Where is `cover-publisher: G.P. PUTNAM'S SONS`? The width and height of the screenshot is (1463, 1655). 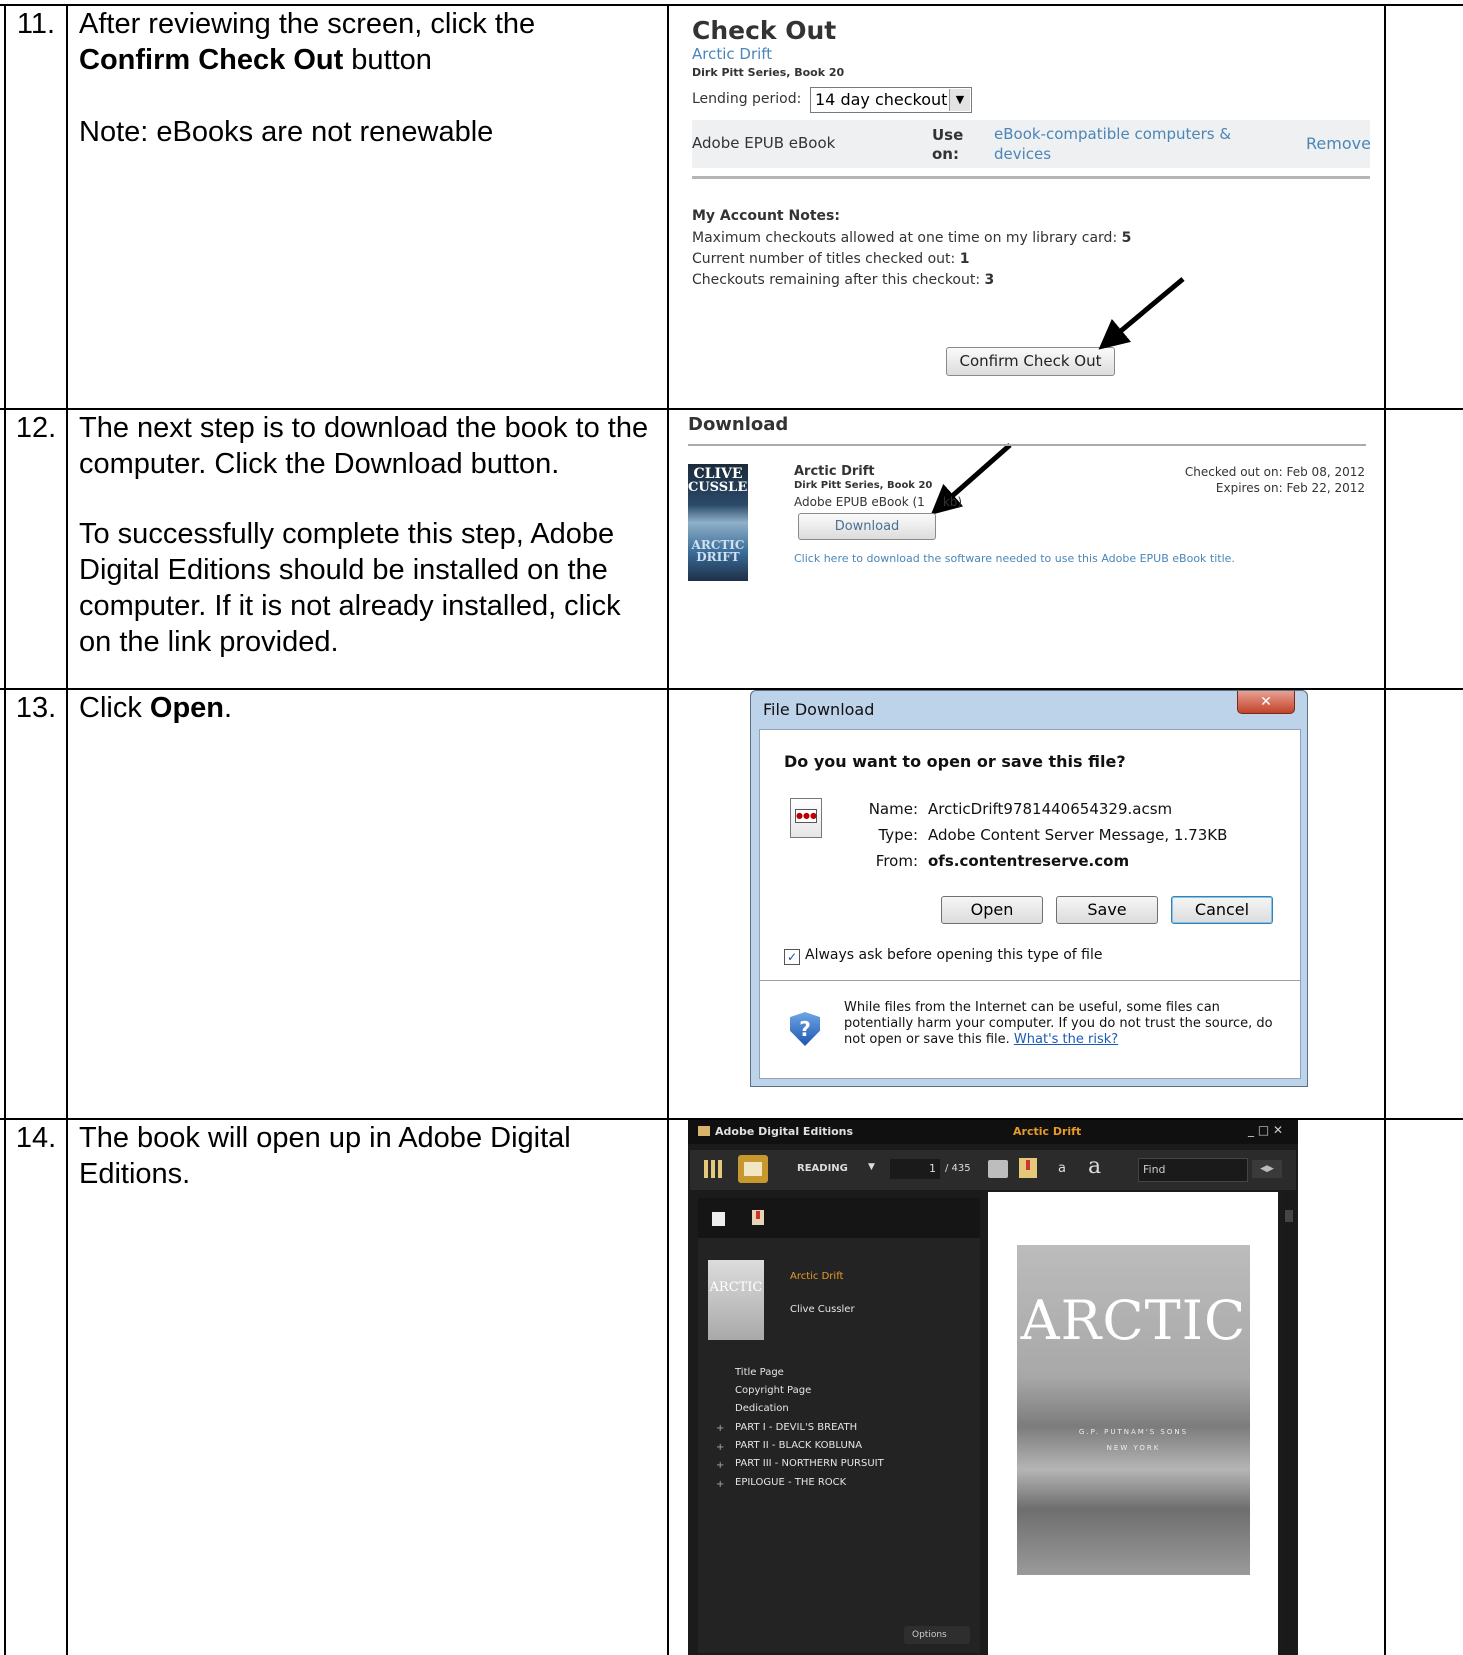 cover-publisher: G.P. PUTNAM'S SONS is located at coordinates (1133, 1432).